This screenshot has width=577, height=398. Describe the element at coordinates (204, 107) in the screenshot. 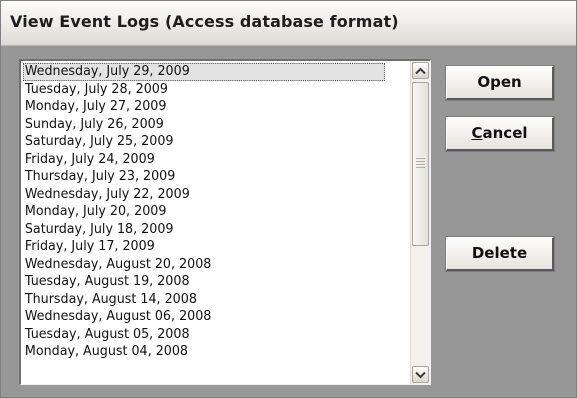

I see `list-item: Monday, July 27, 2009` at that location.